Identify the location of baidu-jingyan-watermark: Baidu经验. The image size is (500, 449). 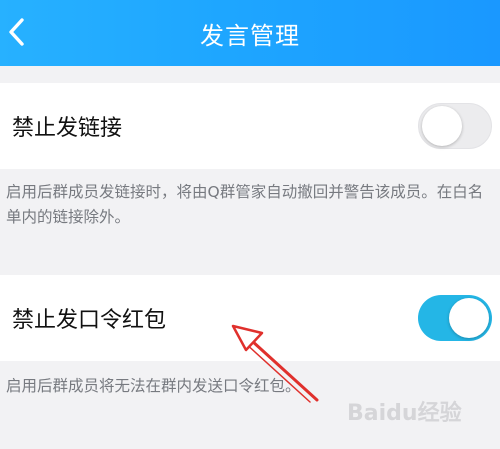
(404, 413).